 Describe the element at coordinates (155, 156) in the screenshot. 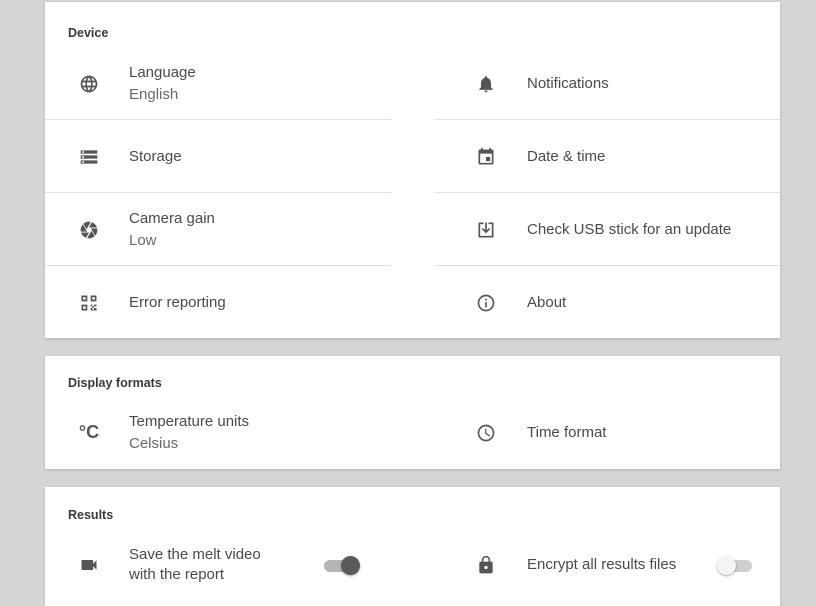

I see `storage-label: Storage` at that location.